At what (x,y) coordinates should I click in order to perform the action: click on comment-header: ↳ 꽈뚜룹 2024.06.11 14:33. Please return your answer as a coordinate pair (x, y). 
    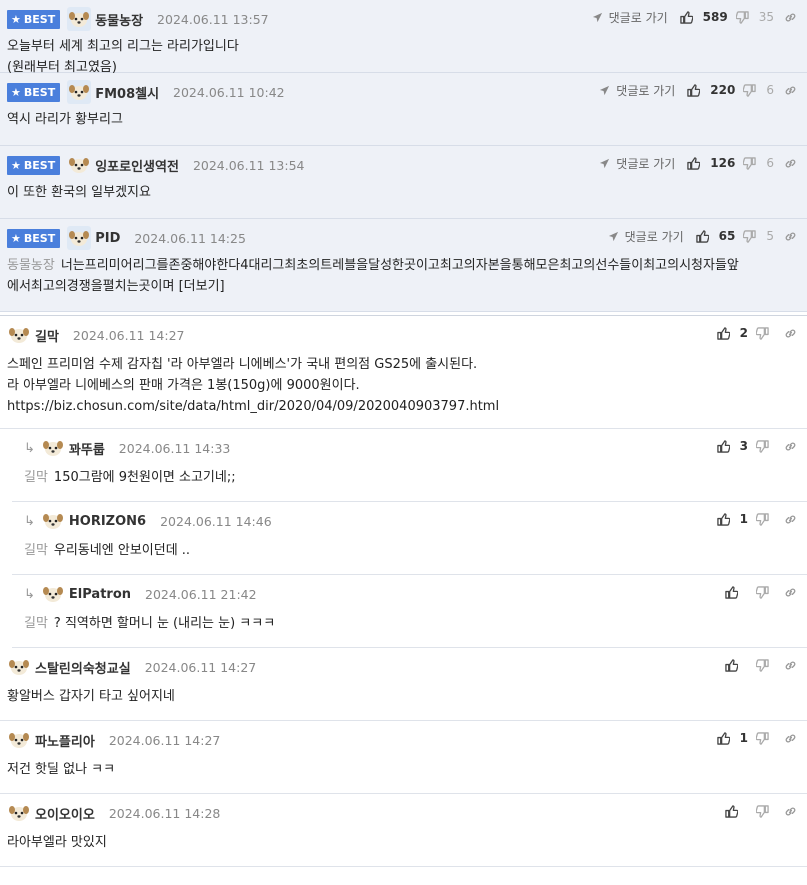
    Looking at the image, I should click on (127, 448).